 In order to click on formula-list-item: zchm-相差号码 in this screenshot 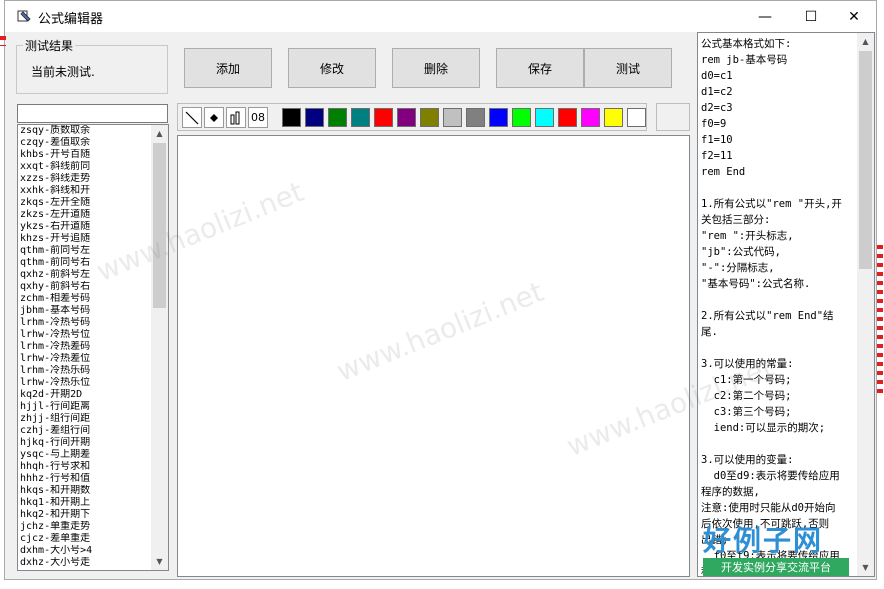, I will do `click(85, 299)`.